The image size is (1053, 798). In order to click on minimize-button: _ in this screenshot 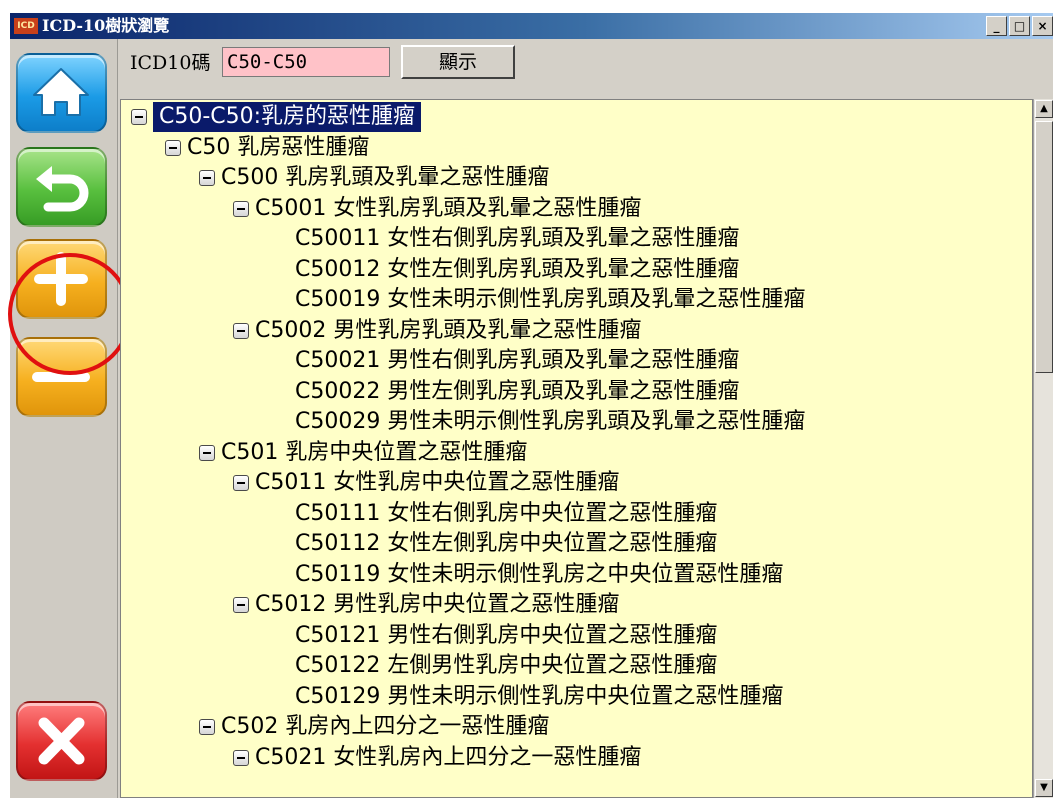, I will do `click(996, 26)`.